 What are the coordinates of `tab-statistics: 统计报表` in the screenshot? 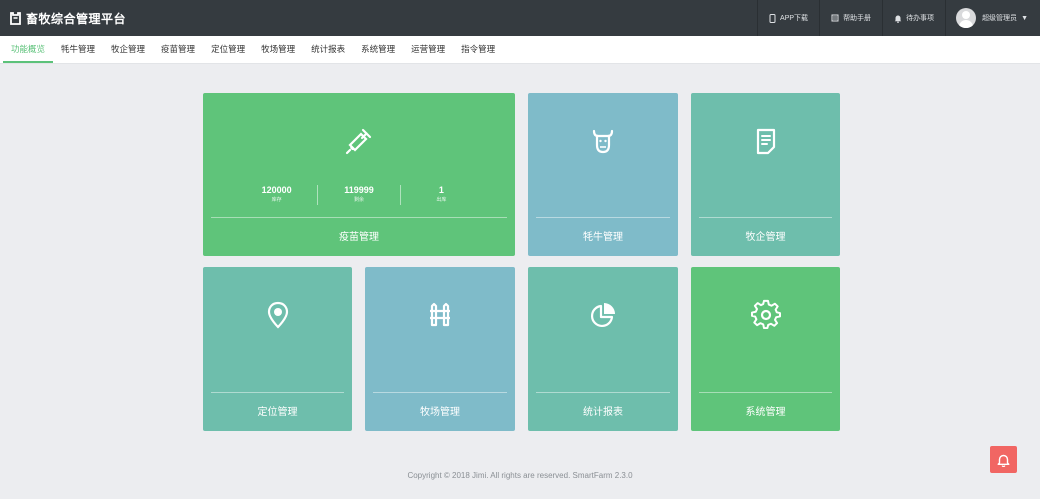 It's located at (328, 49).